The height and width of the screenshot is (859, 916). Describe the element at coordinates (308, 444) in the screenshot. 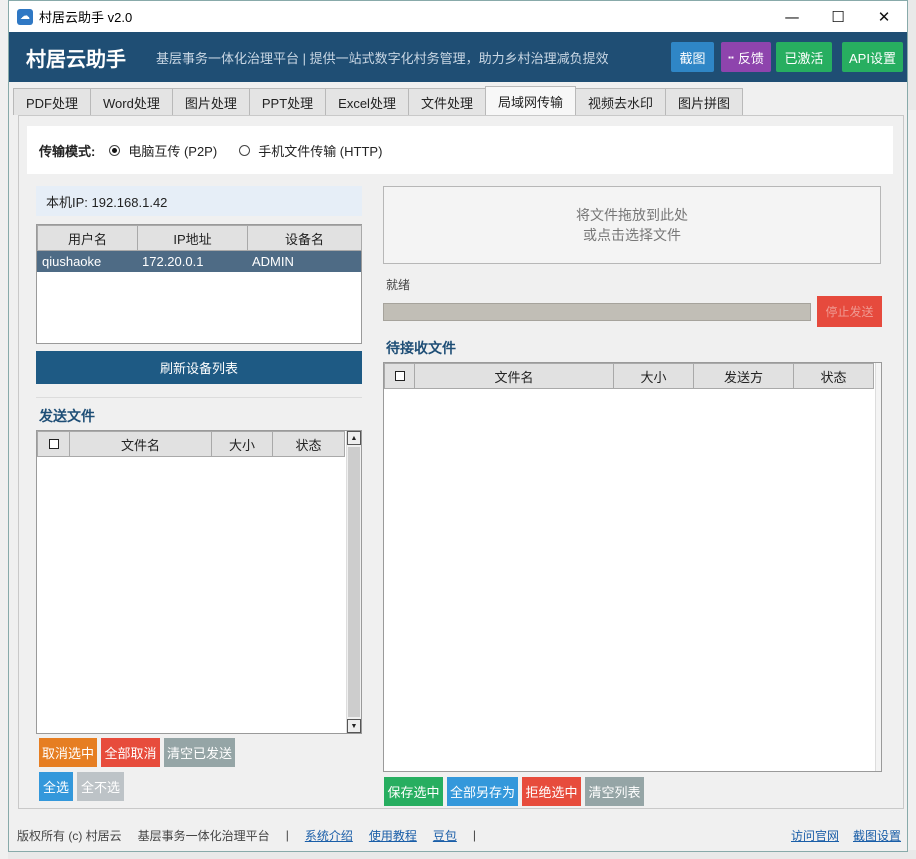

I see `col-send-status: 状态` at that location.